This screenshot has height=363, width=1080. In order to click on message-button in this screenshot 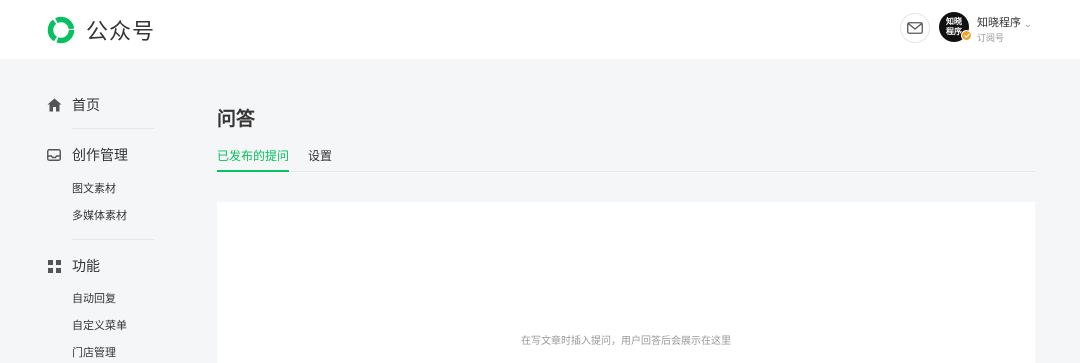, I will do `click(915, 28)`.